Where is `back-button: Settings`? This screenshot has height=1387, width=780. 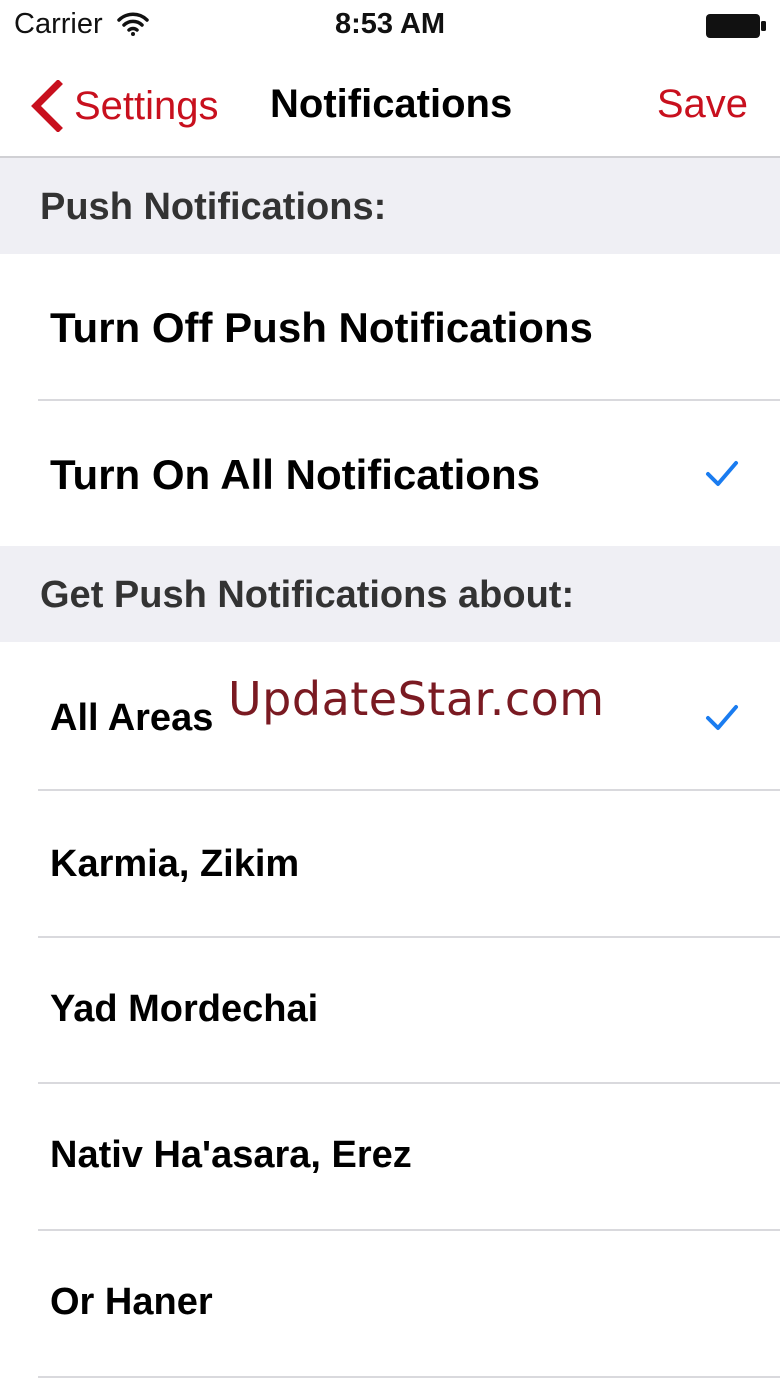 back-button: Settings is located at coordinates (123, 106).